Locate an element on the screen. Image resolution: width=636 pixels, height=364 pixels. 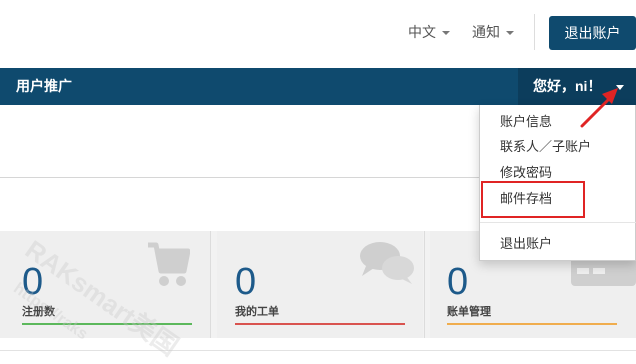
stat-underline-tickets is located at coordinates (320, 324).